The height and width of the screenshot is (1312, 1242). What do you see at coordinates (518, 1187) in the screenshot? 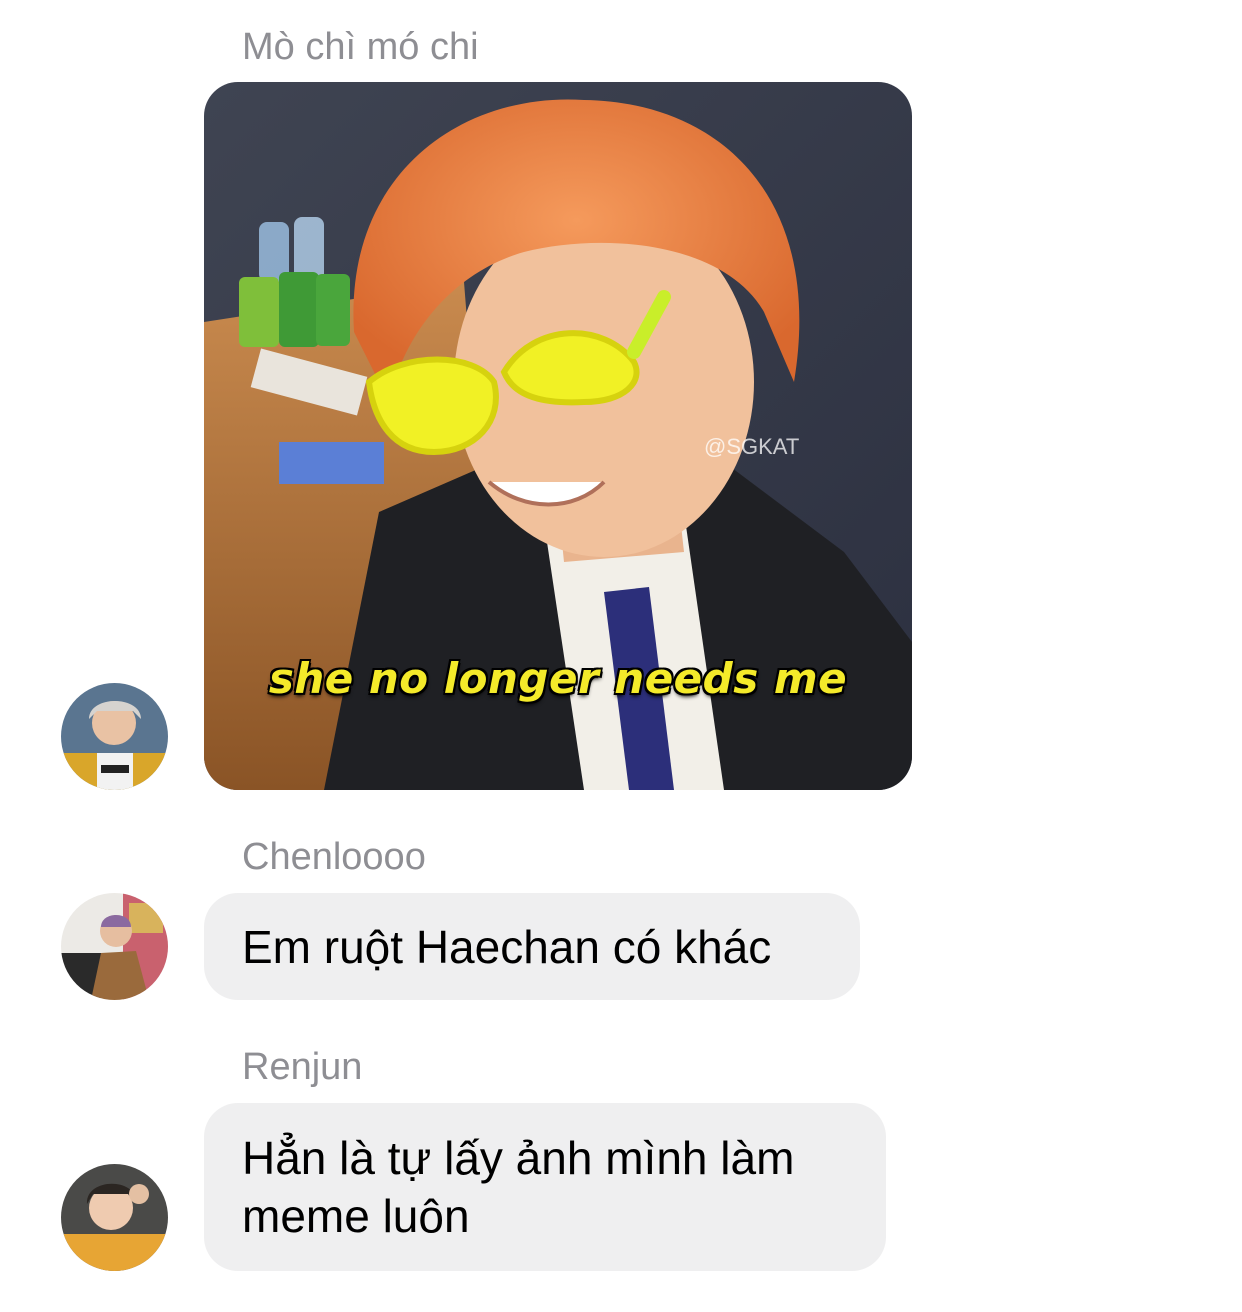
I see `message-text: Hẳn là tự lấy ảnh mình làm meme luôn` at bounding box center [518, 1187].